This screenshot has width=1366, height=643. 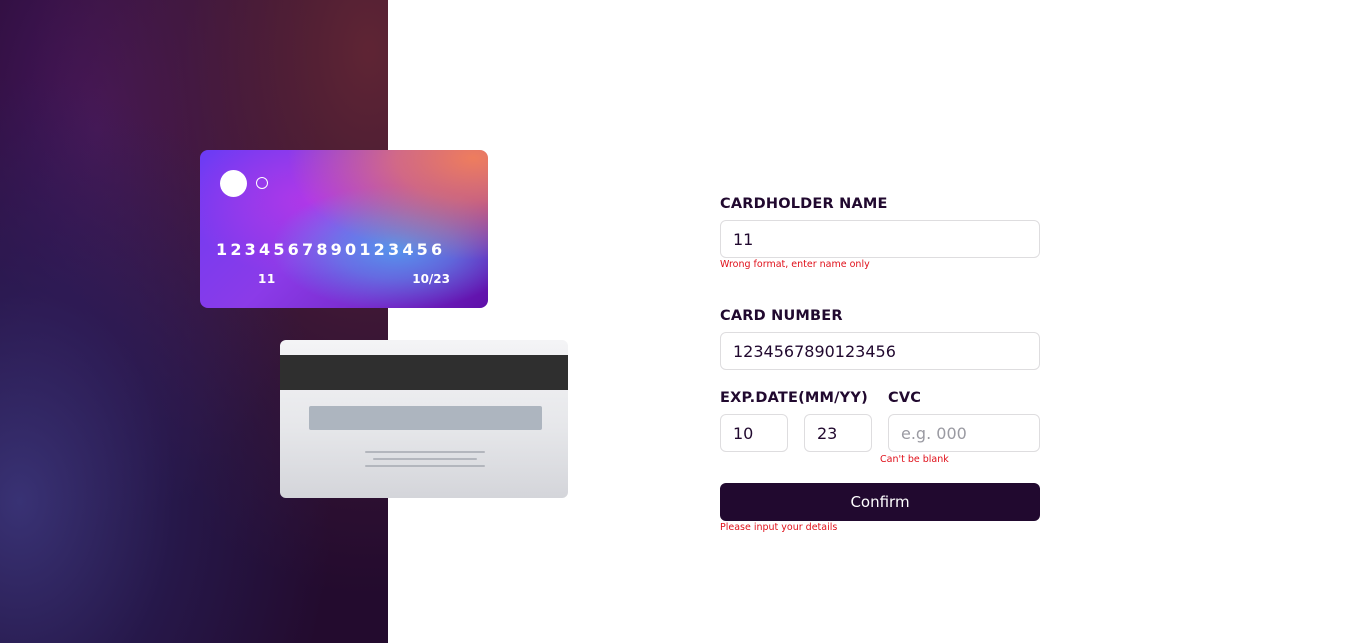 I want to click on card-front-preview: 1234567890123456 11 10/23, so click(x=344, y=229).